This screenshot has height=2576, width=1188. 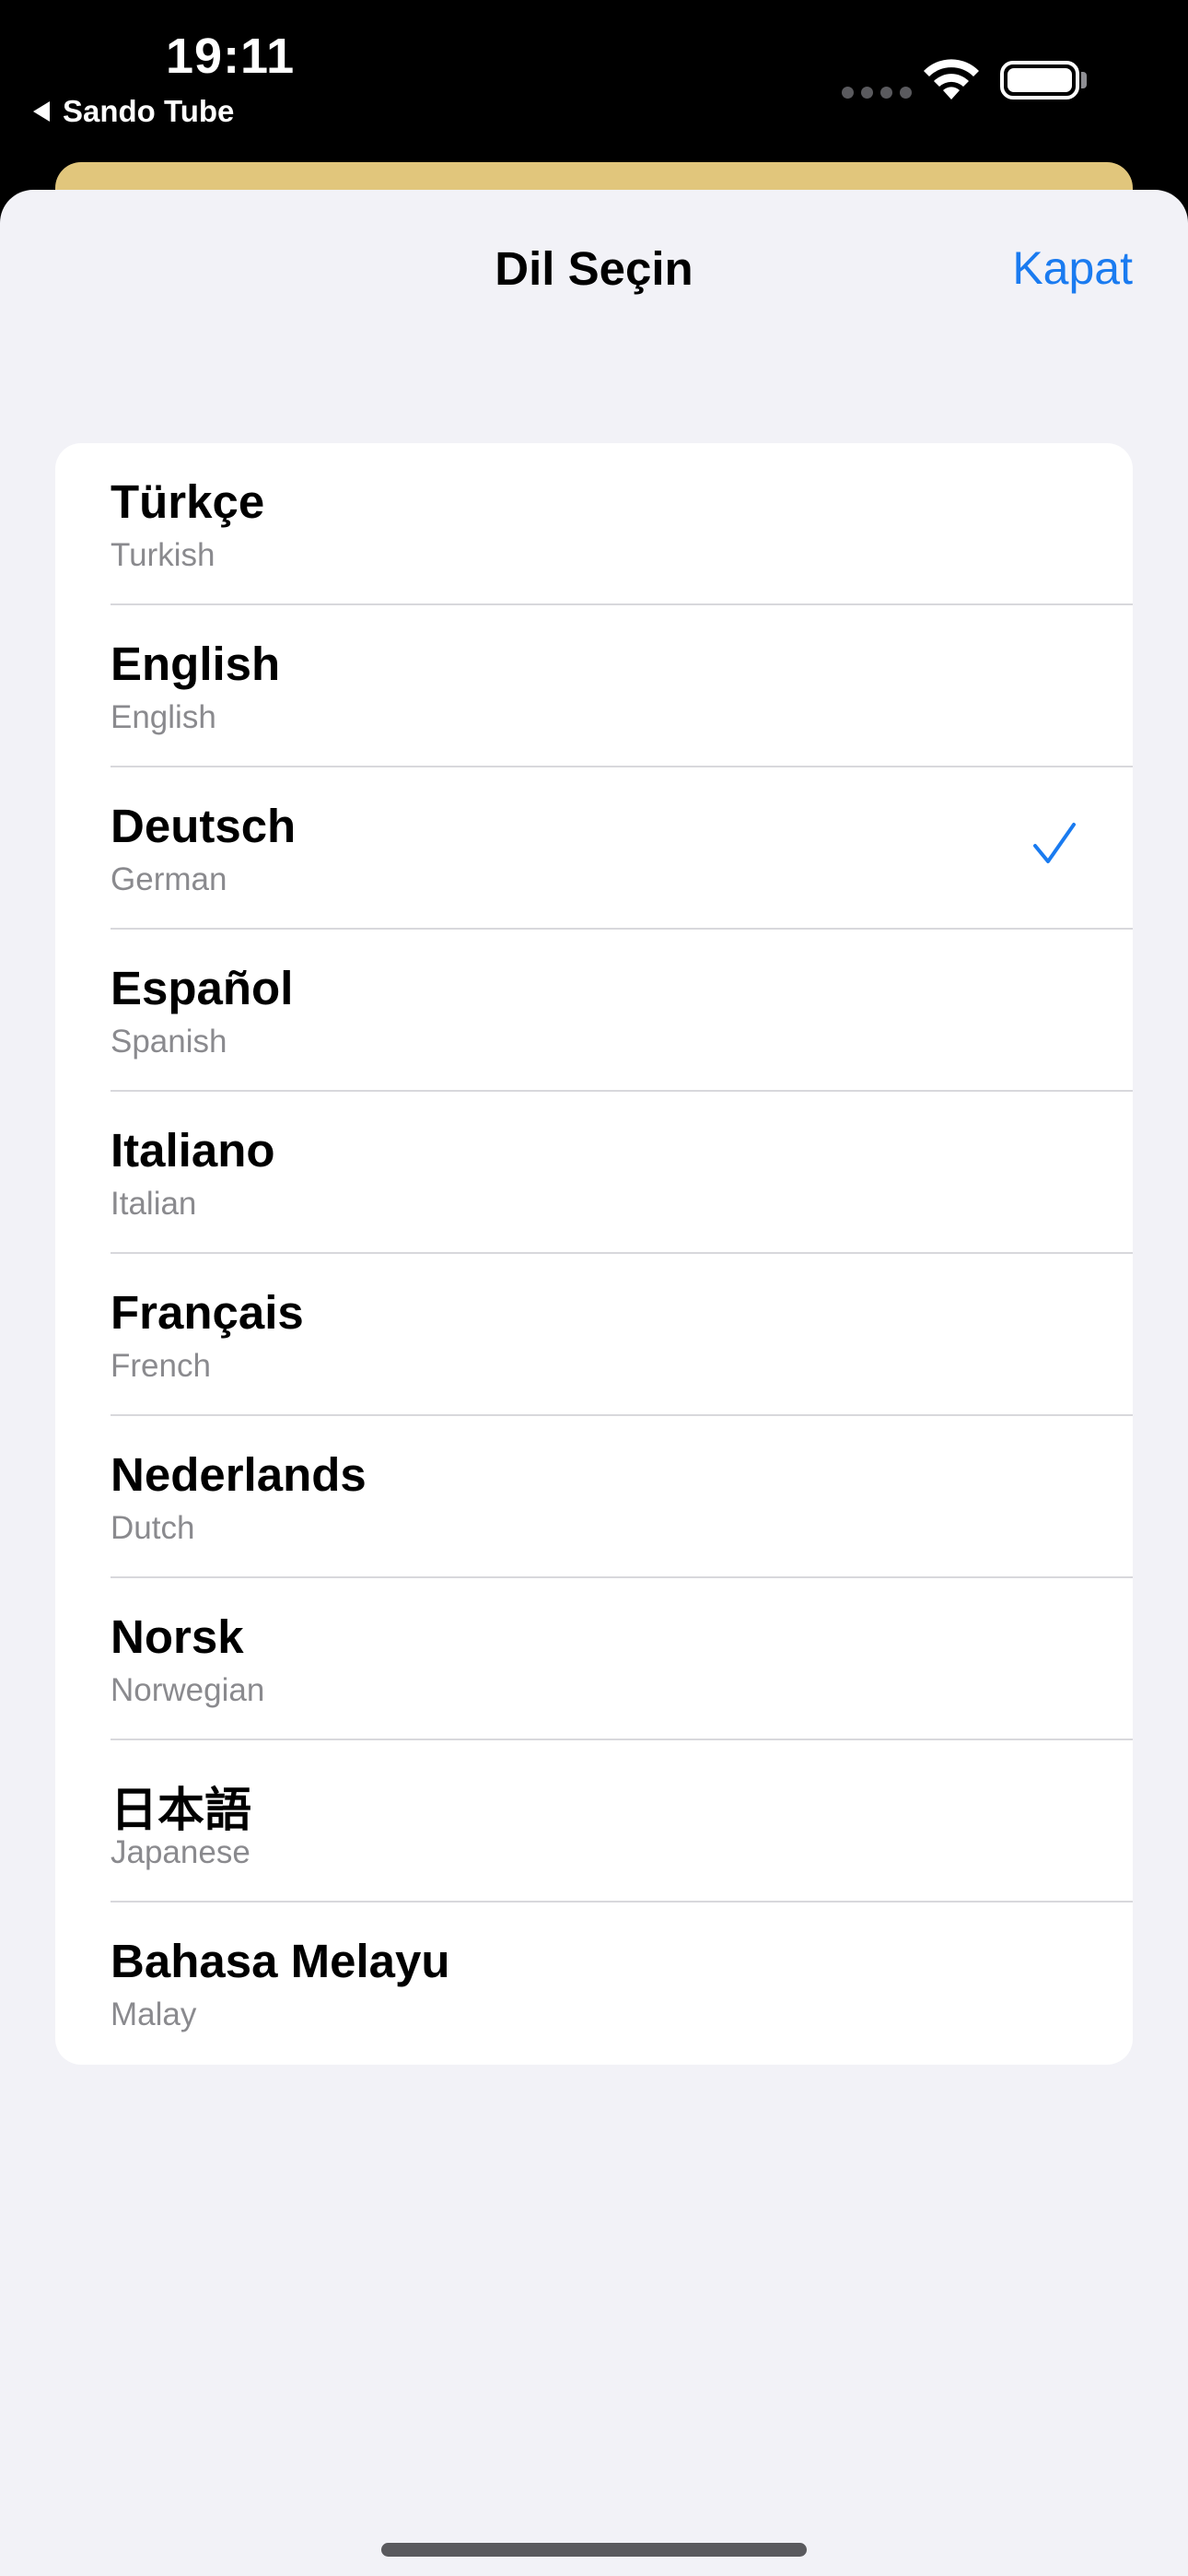 I want to click on wifi-icon, so click(x=951, y=79).